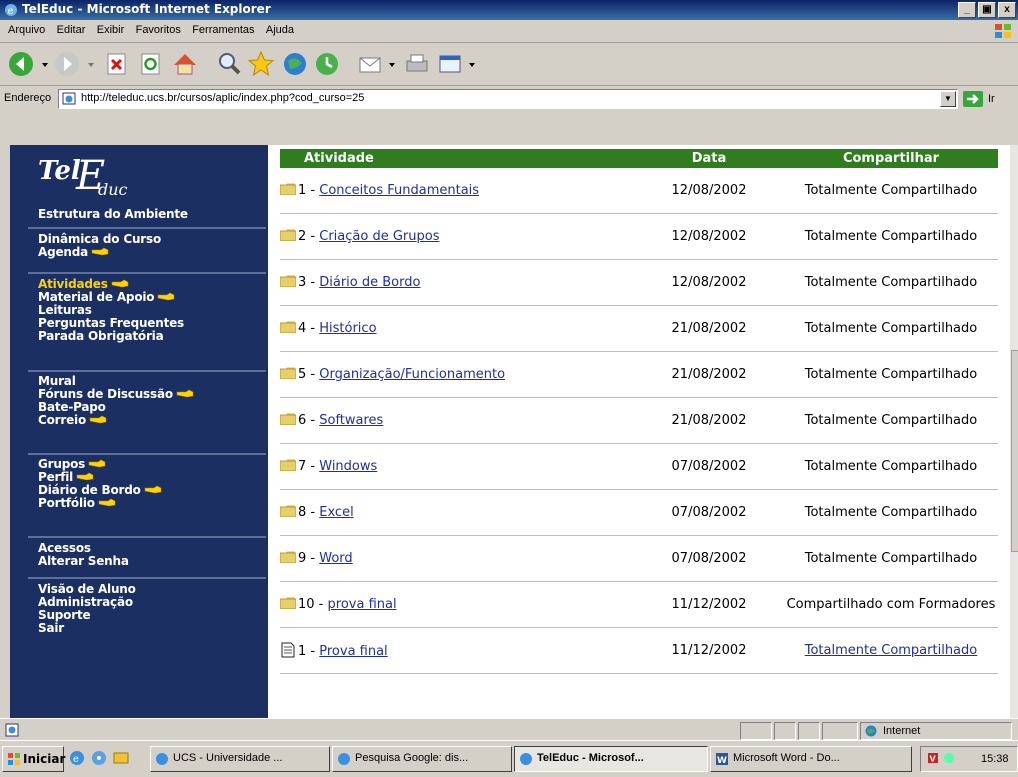 The height and width of the screenshot is (777, 1018). What do you see at coordinates (840, 731) in the screenshot?
I see `status-panel` at bounding box center [840, 731].